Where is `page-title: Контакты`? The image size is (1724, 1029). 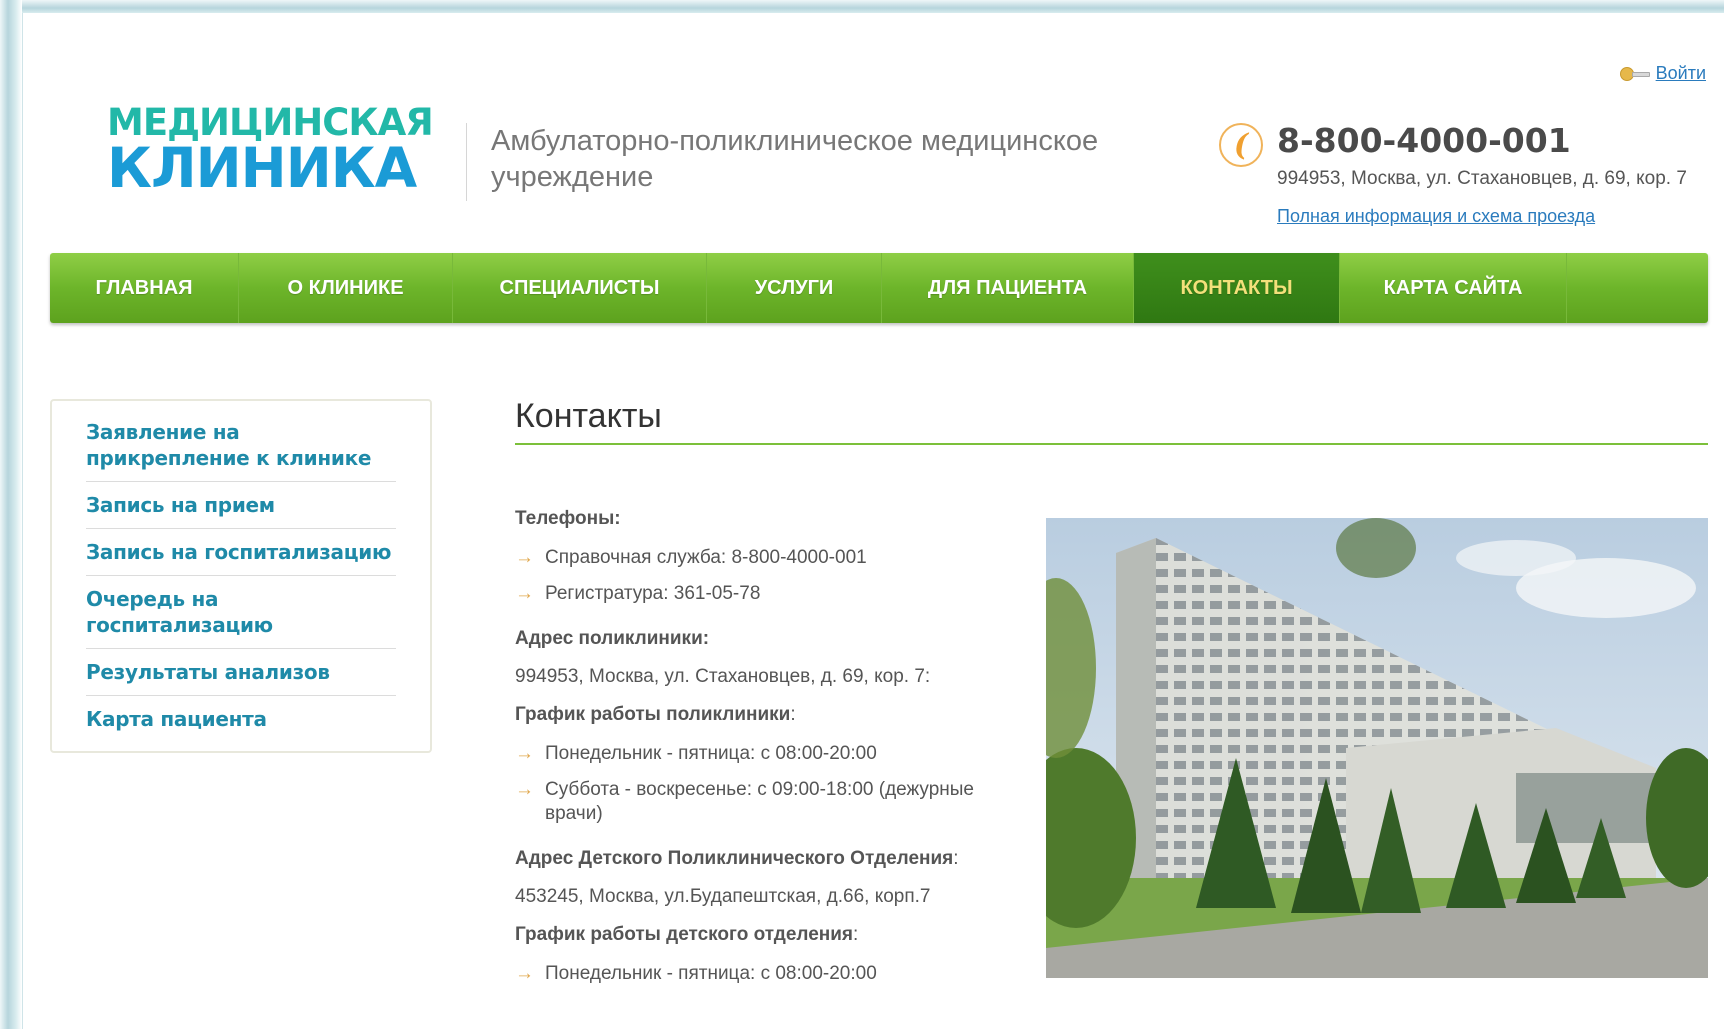 page-title: Контакты is located at coordinates (588, 416).